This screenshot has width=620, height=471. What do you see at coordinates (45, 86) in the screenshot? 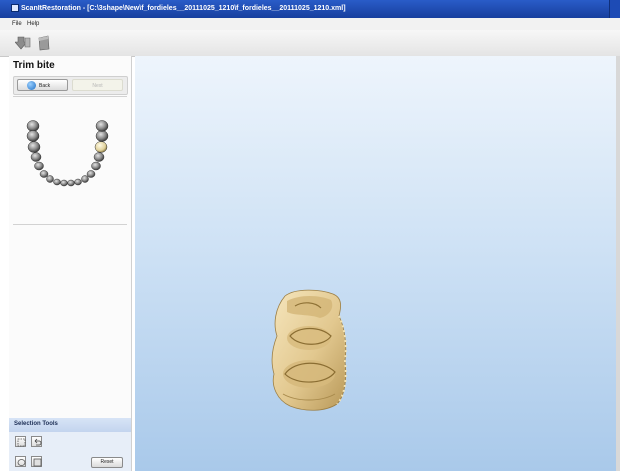
I see `back-button-label: Back` at bounding box center [45, 86].